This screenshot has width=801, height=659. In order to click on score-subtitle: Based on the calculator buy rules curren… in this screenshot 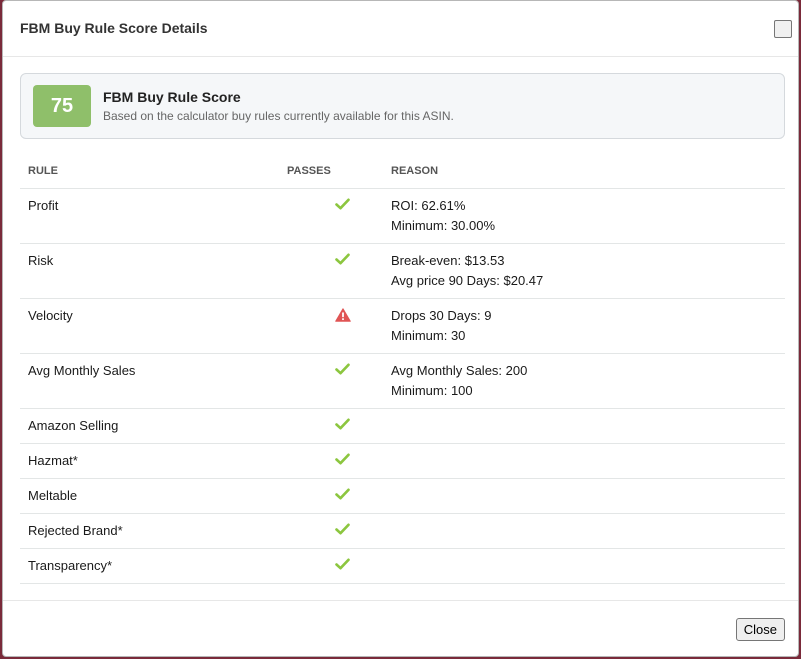, I will do `click(278, 116)`.